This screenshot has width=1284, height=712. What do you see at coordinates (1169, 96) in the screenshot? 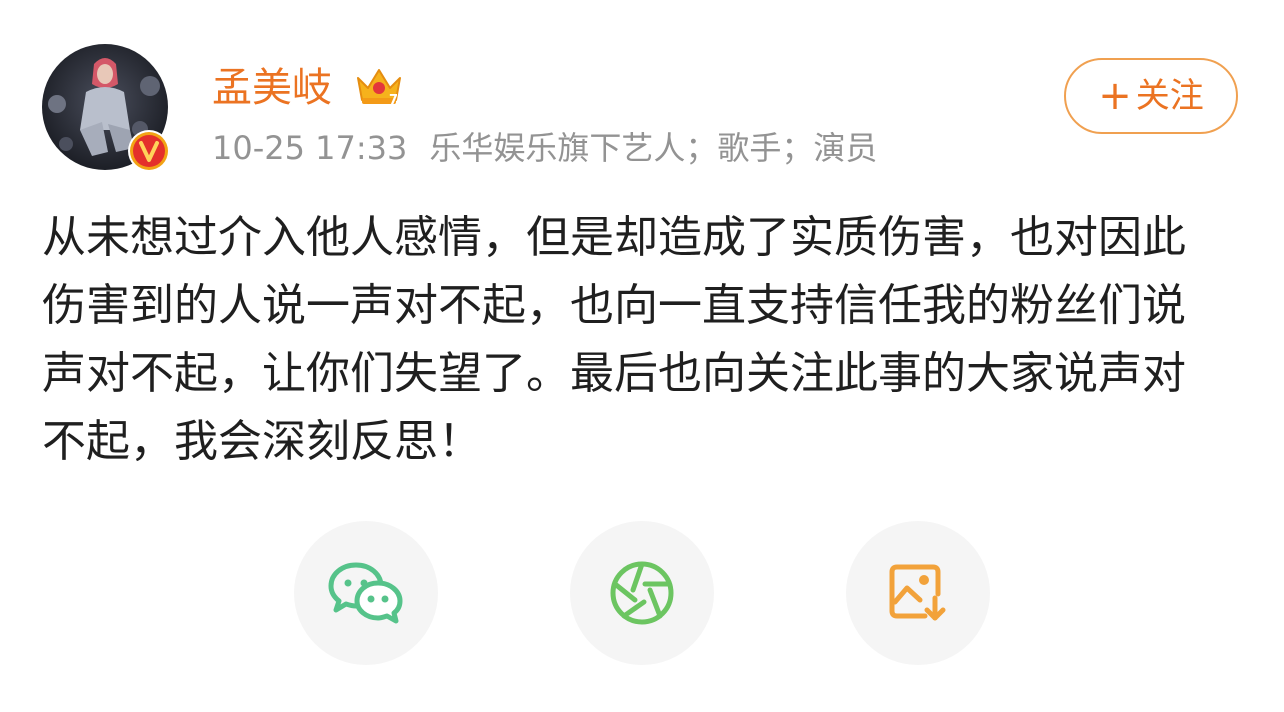
I see `follow-label: 关注` at bounding box center [1169, 96].